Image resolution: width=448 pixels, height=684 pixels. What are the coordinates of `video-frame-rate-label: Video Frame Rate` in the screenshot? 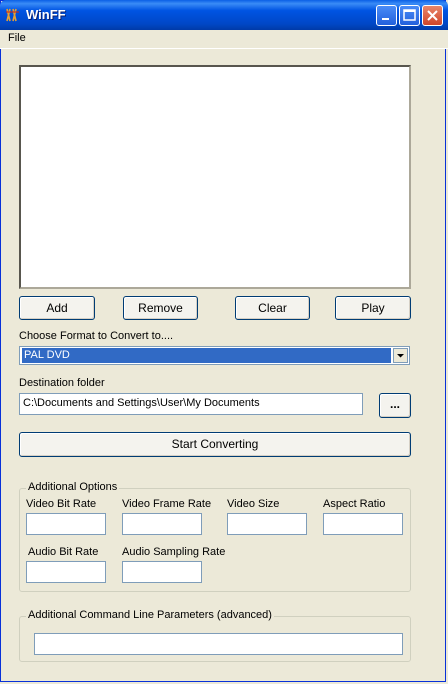 It's located at (167, 504).